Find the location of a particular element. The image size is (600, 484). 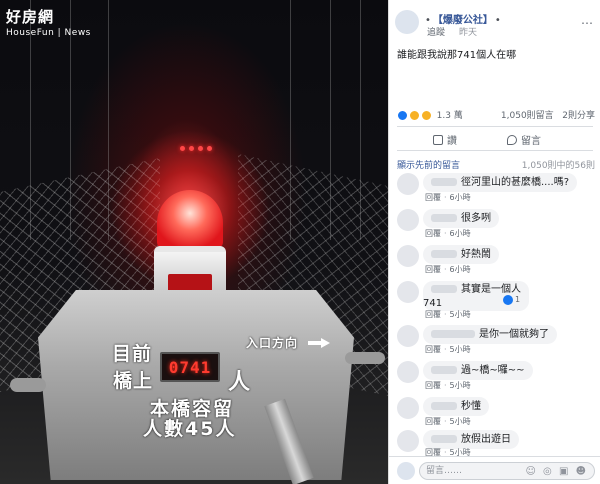

follow-button: 追蹤 is located at coordinates (436, 31).